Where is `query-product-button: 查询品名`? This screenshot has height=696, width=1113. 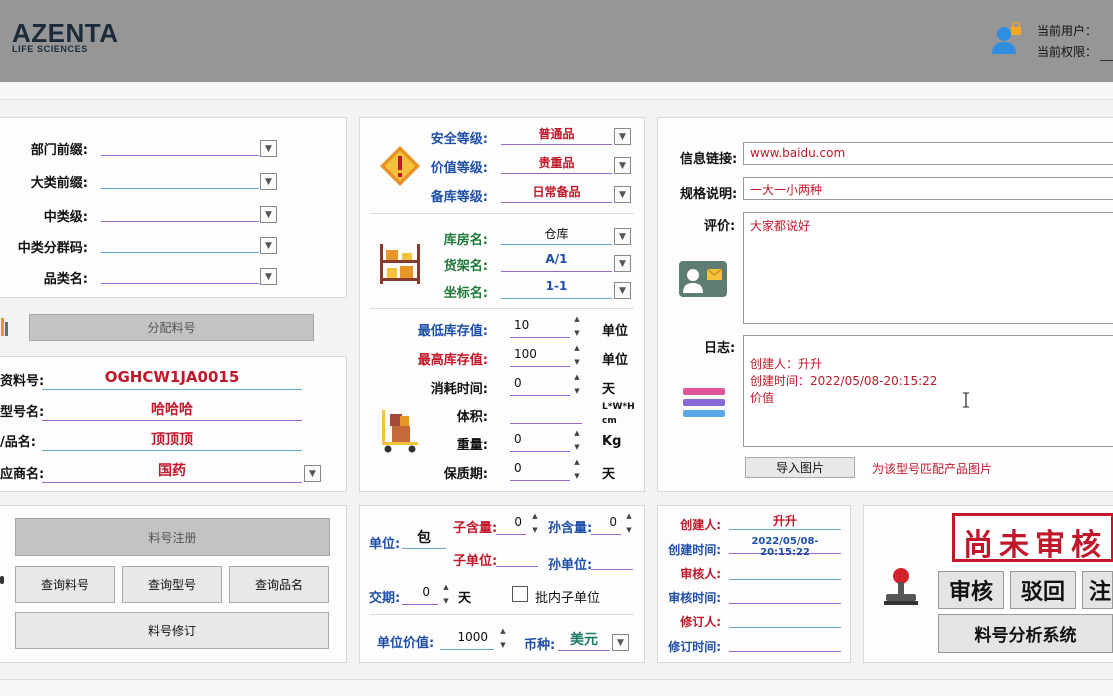 query-product-button: 查询品名 is located at coordinates (279, 584).